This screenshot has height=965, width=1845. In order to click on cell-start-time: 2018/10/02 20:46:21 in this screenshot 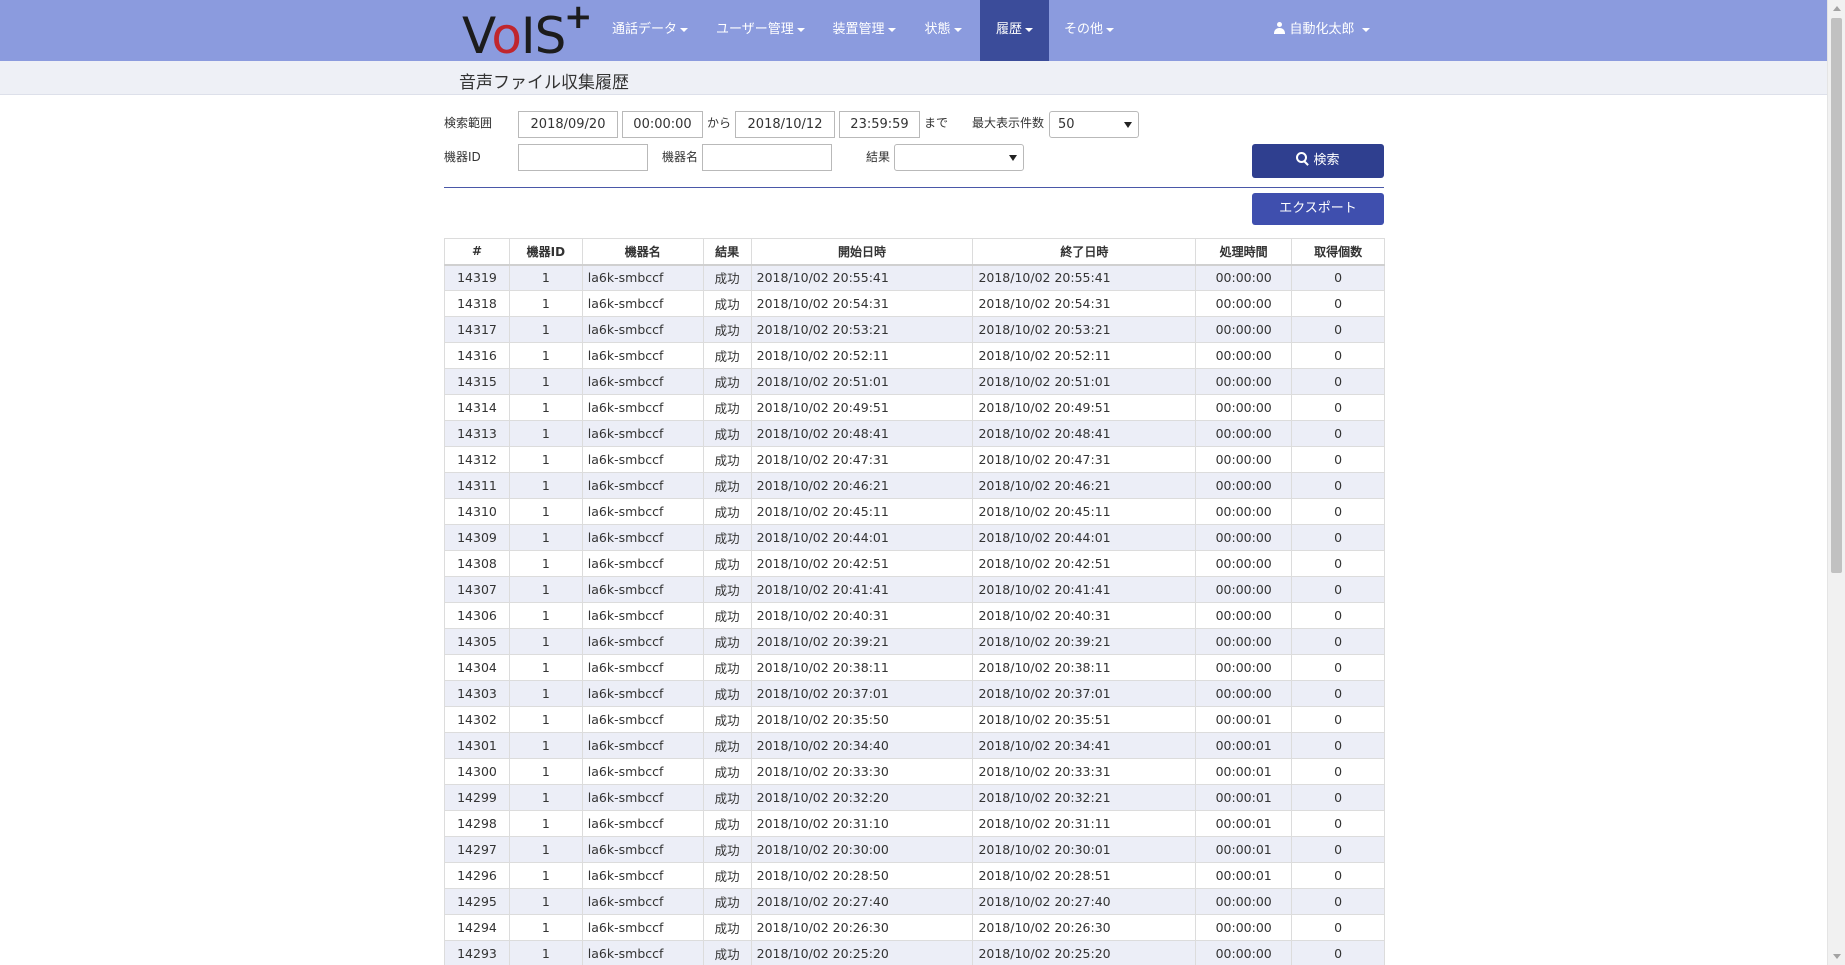, I will do `click(862, 485)`.